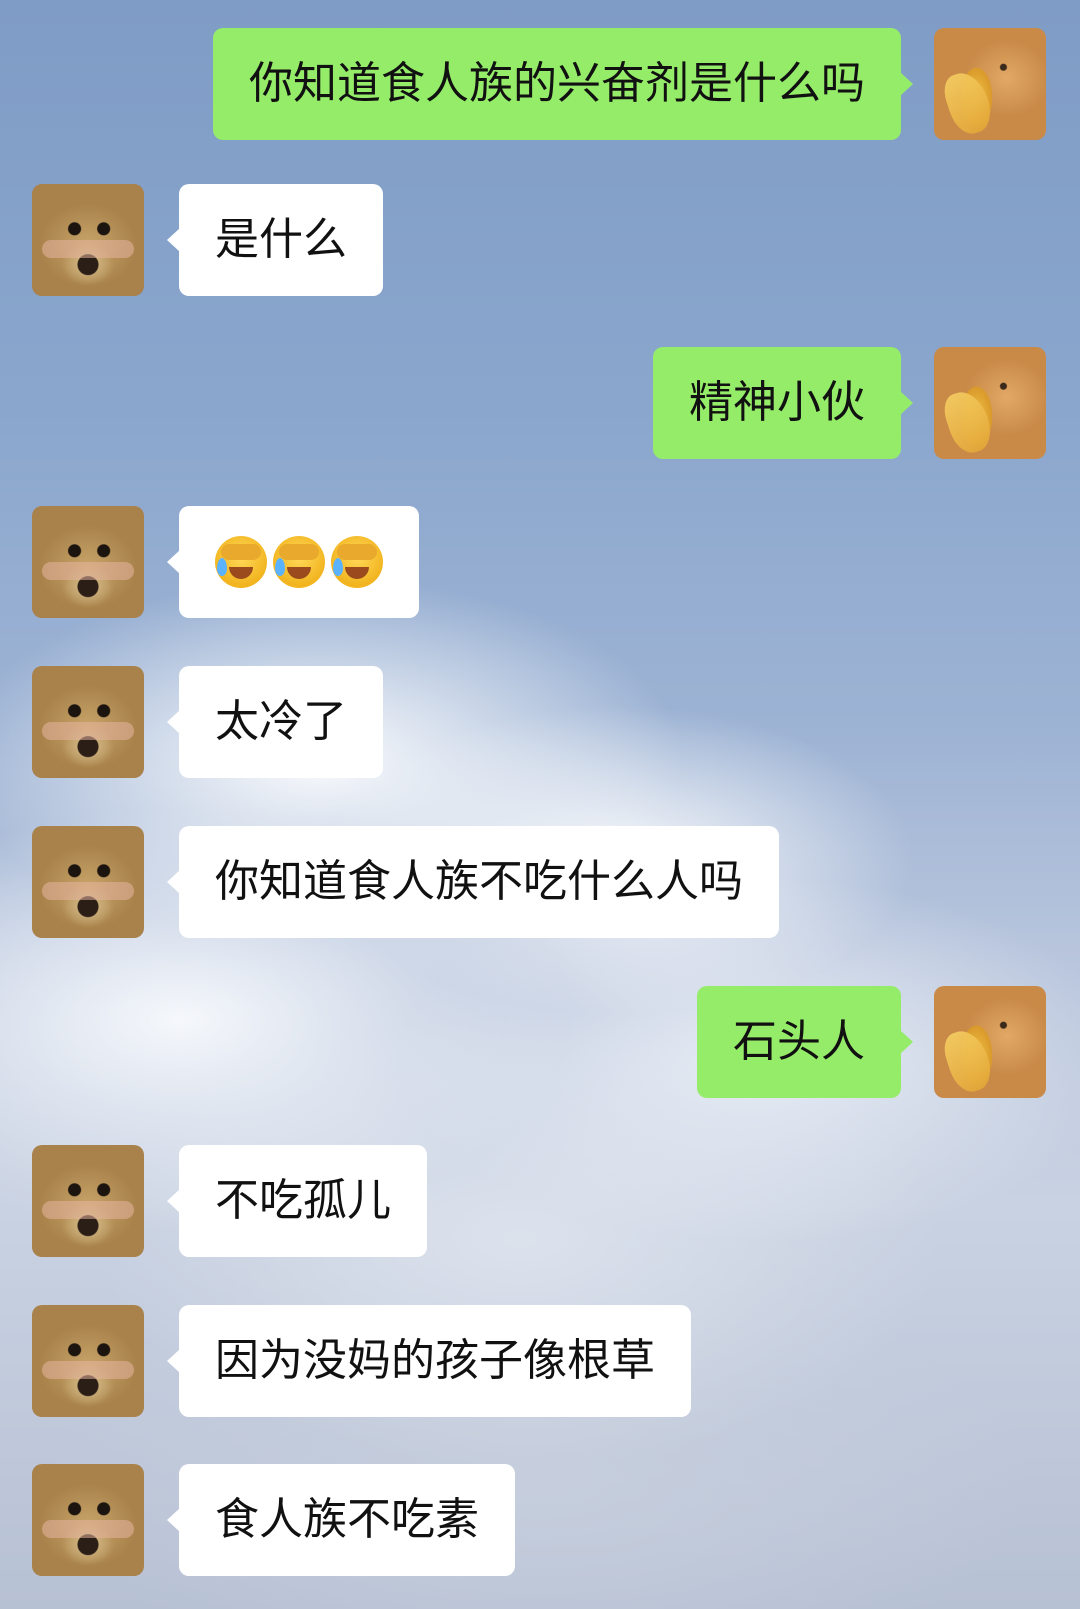 This screenshot has height=1609, width=1080. What do you see at coordinates (281, 721) in the screenshot?
I see `message-text: 太冷了` at bounding box center [281, 721].